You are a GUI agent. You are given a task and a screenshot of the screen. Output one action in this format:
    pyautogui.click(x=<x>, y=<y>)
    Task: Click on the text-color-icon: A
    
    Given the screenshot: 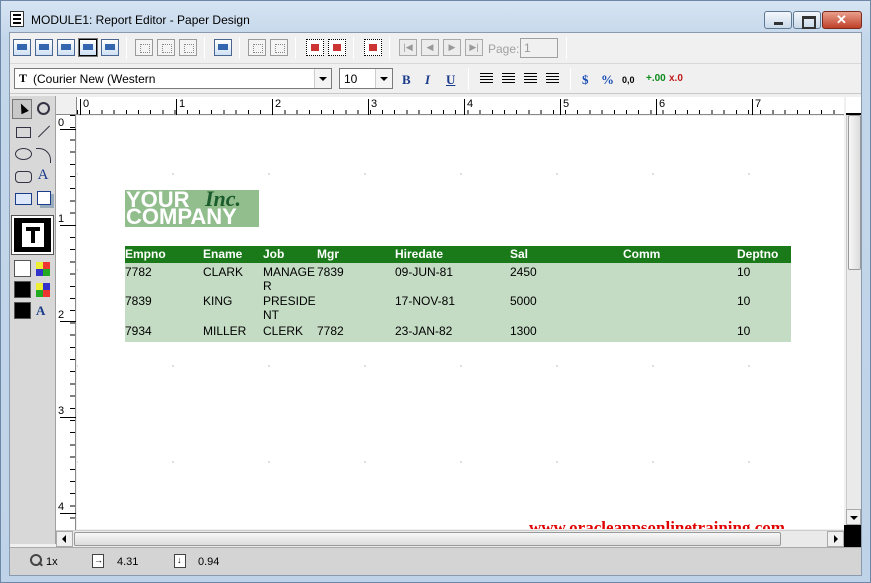 What is the action you would take?
    pyautogui.click(x=43, y=311)
    